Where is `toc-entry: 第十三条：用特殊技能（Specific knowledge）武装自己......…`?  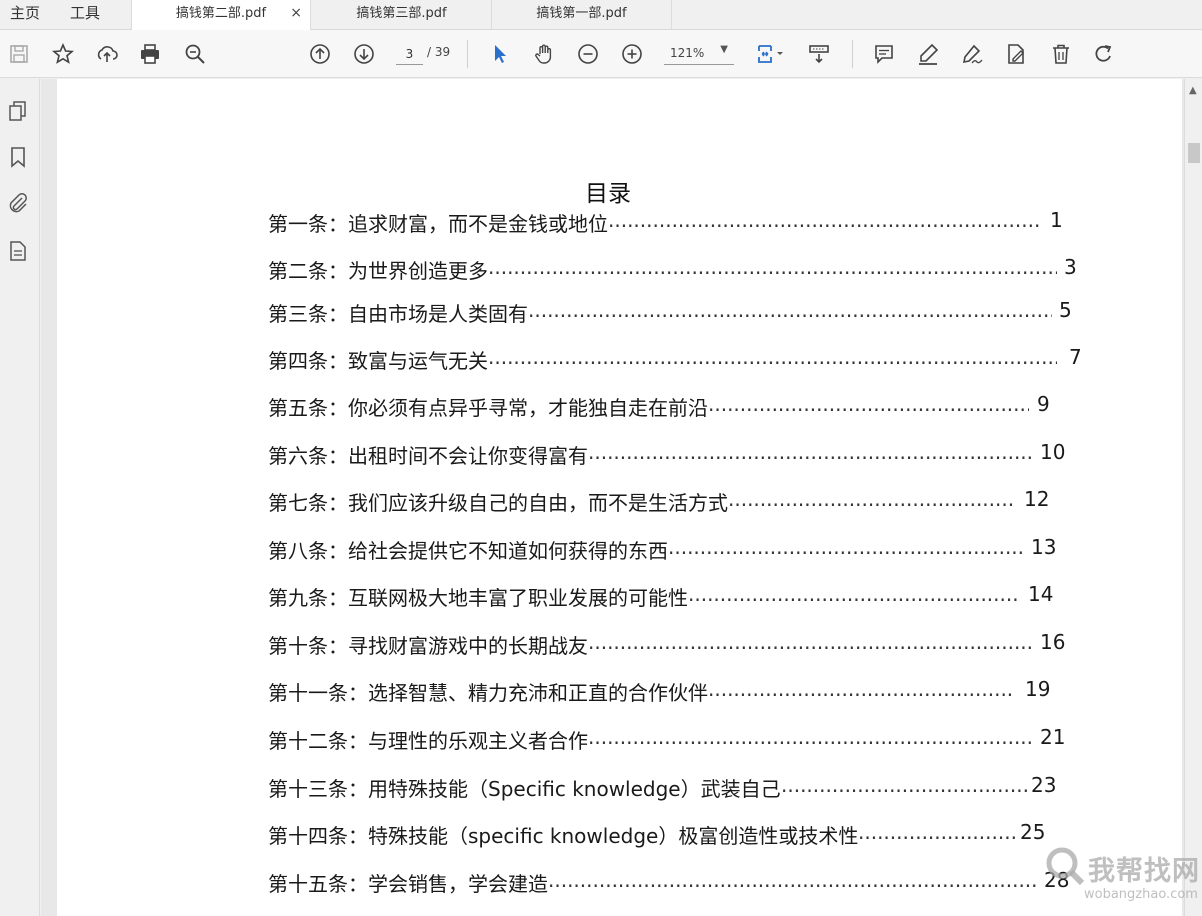 toc-entry: 第十三条：用特殊技能（Specific knowledge）武装自己......… is located at coordinates (708, 787).